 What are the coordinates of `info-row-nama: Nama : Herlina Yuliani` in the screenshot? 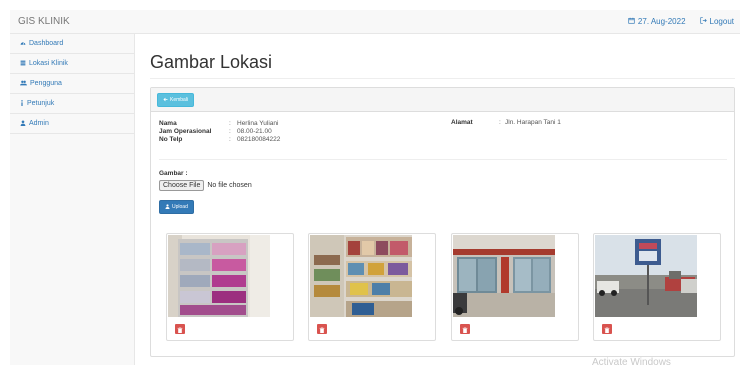 It's located at (219, 123).